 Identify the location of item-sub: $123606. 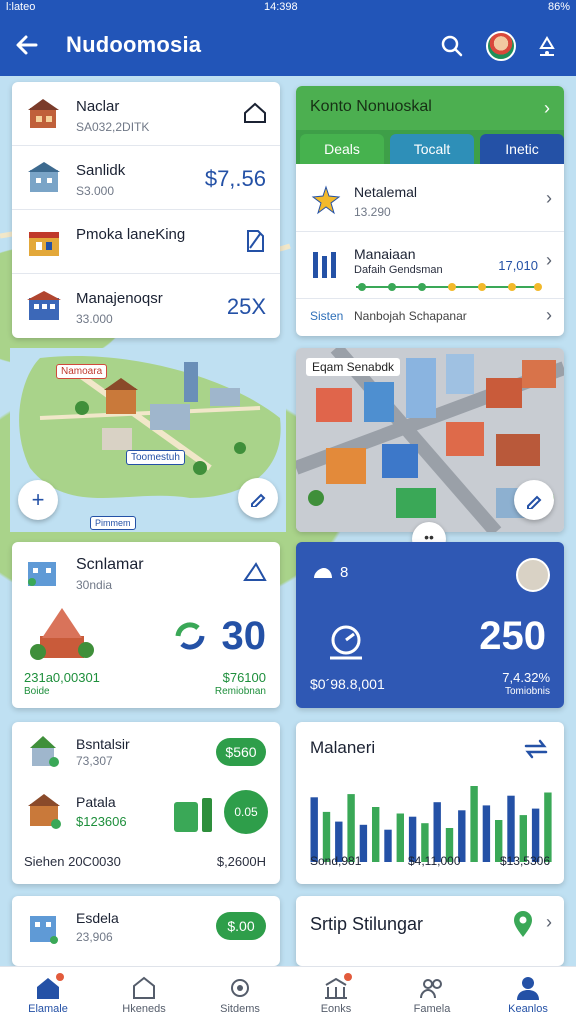
(101, 821).